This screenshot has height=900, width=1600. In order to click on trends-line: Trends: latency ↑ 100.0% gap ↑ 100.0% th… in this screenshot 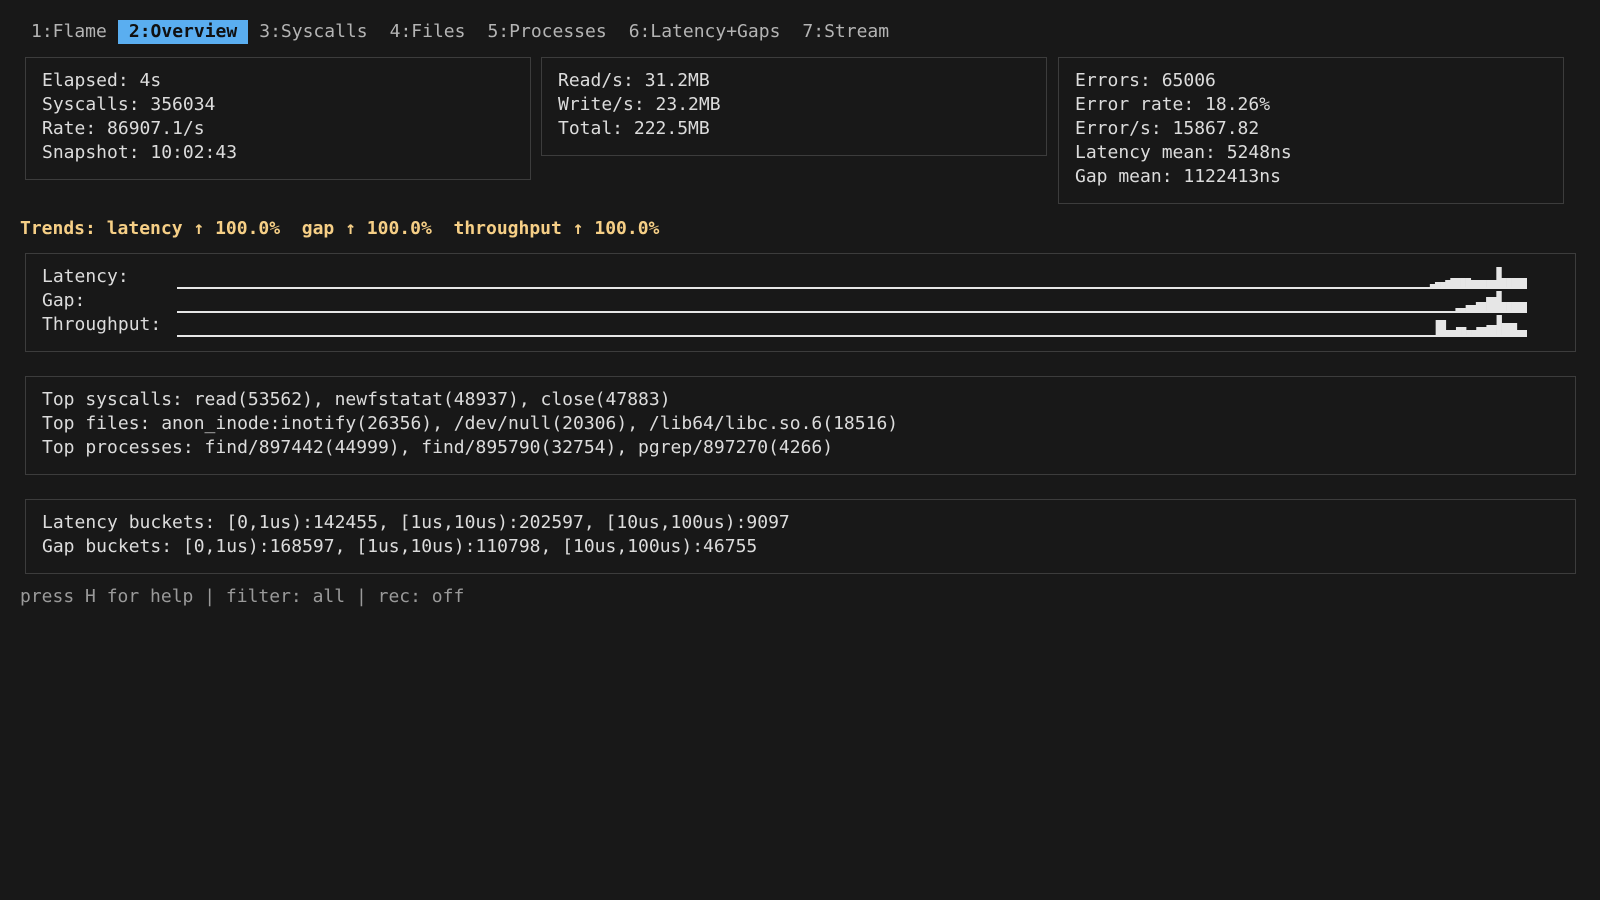, I will do `click(340, 228)`.